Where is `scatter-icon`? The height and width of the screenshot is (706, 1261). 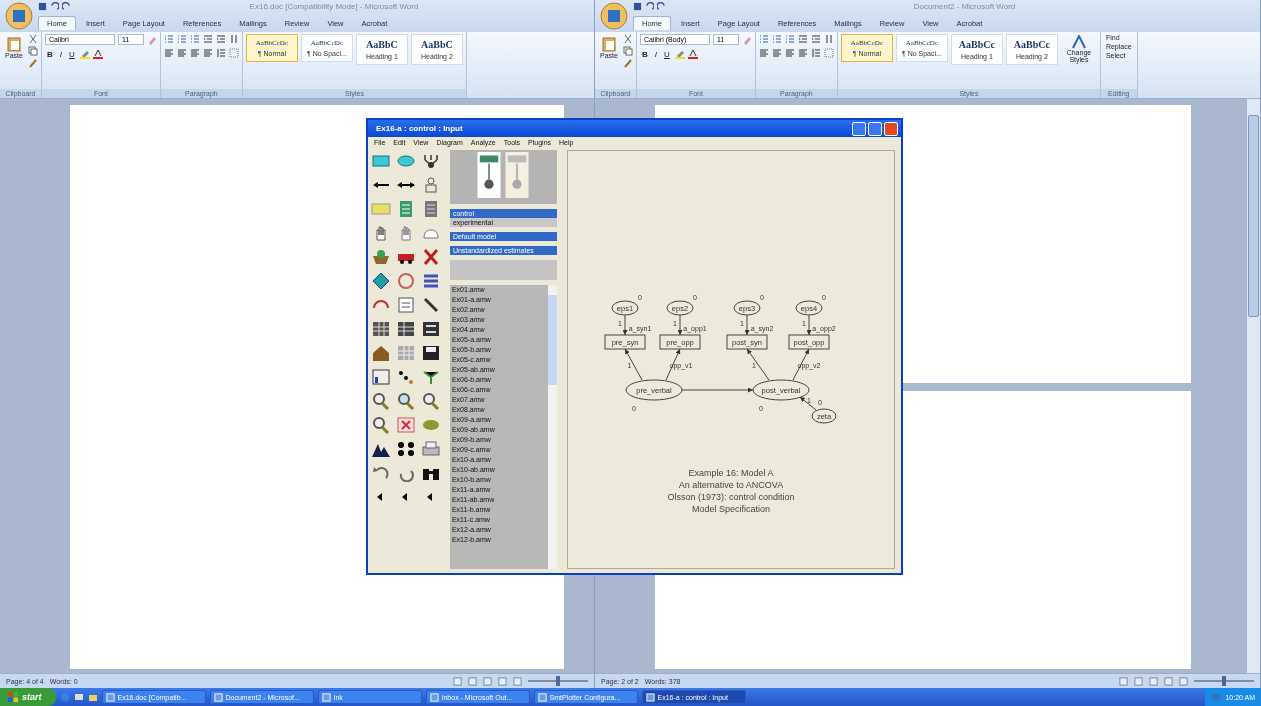
scatter-icon is located at coordinates (406, 377).